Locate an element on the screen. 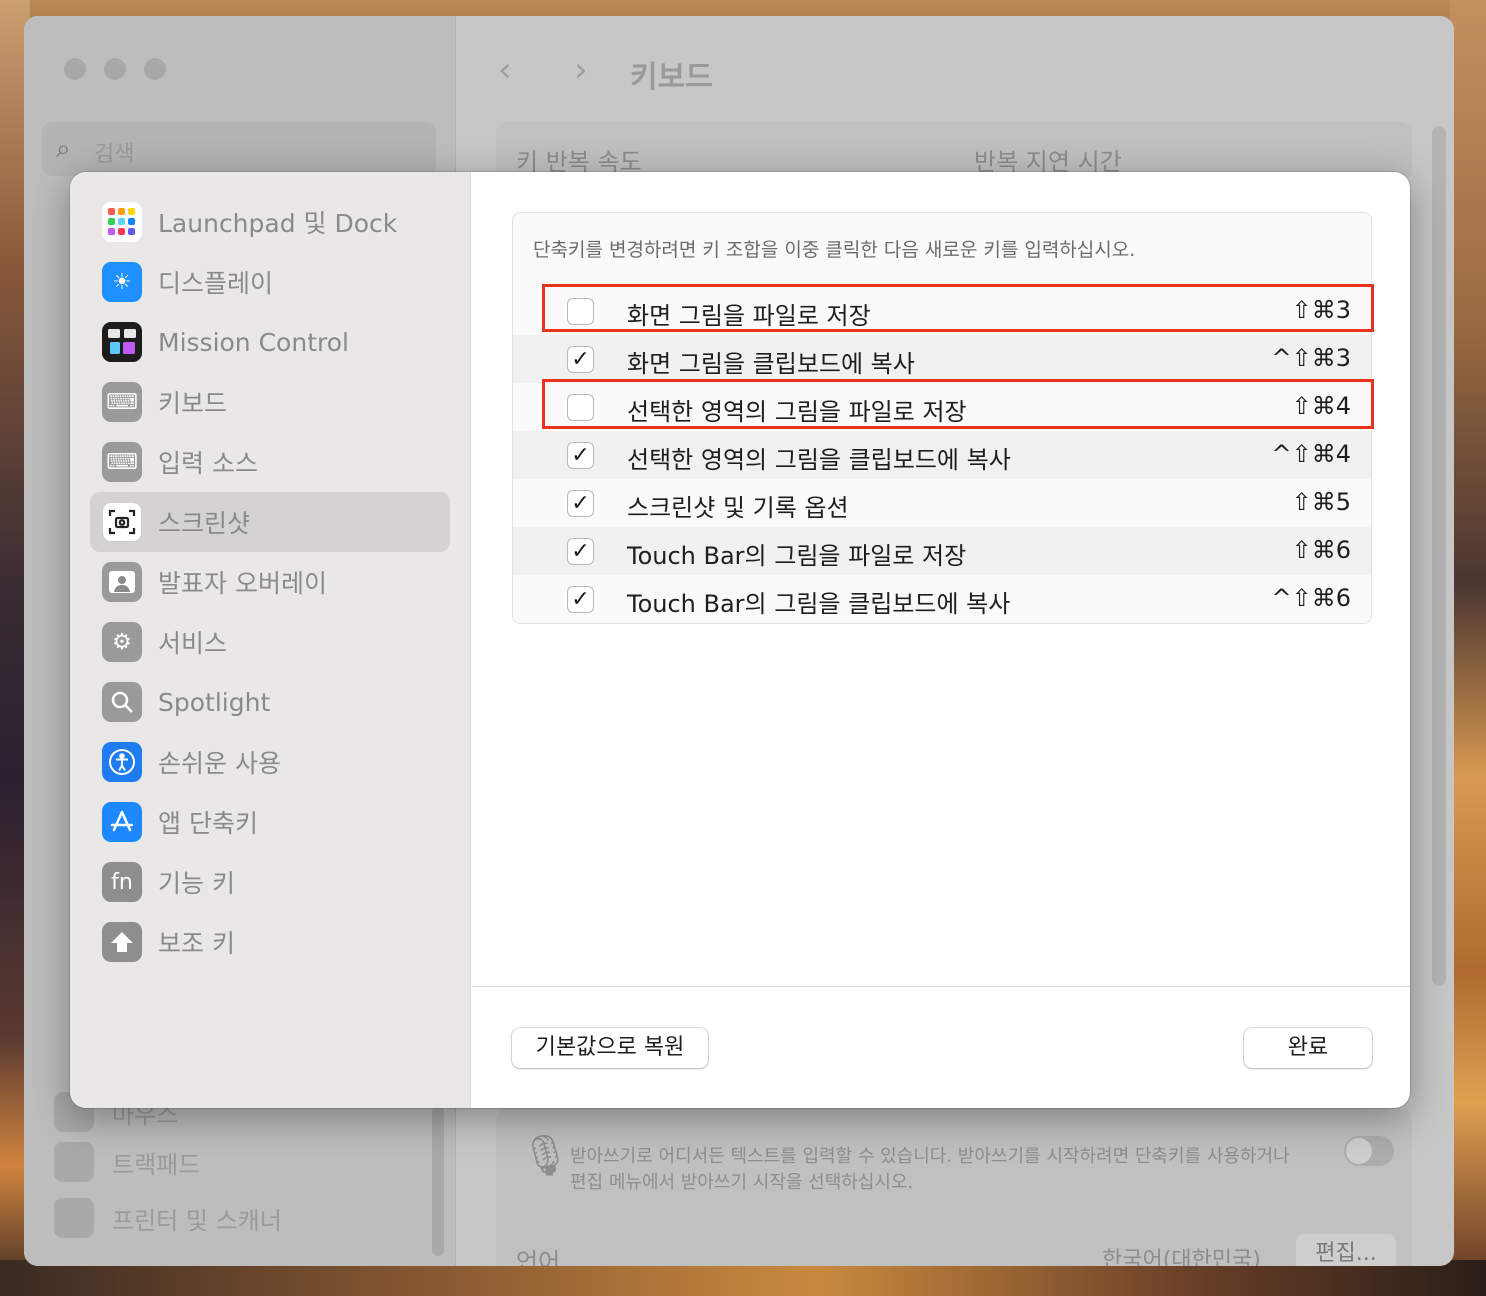 This screenshot has height=1296, width=1486. sidebar-item-keyboard: ⌨ 키보드 is located at coordinates (270, 402).